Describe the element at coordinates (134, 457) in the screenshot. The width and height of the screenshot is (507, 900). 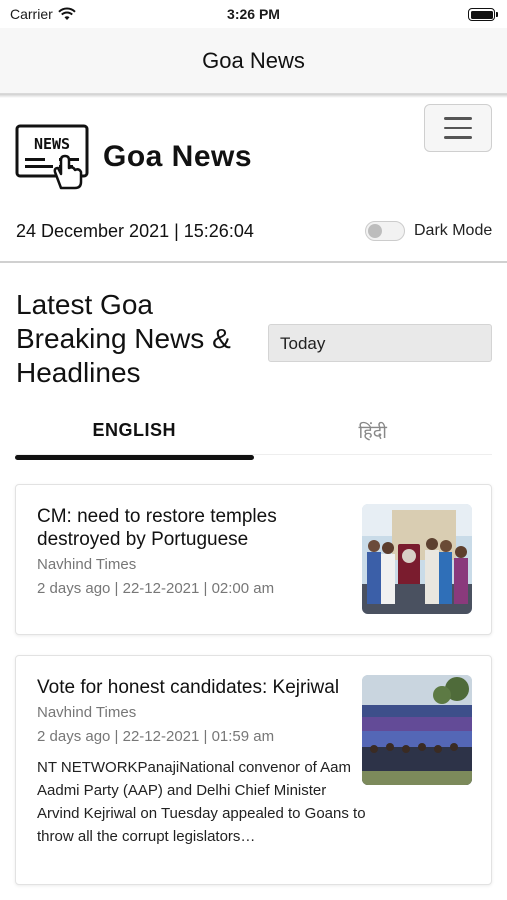
I see `active-tab-indicator` at that location.